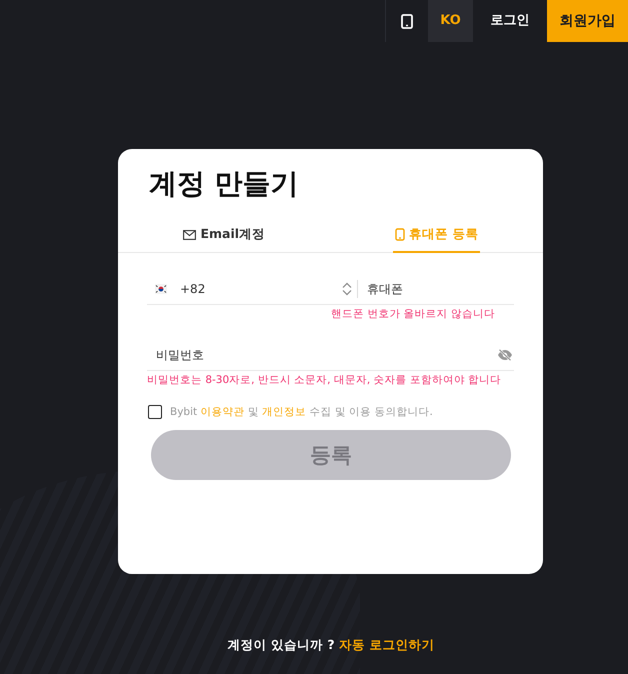 This screenshot has height=674, width=628. What do you see at coordinates (266, 289) in the screenshot?
I see `country-code-select: +82` at bounding box center [266, 289].